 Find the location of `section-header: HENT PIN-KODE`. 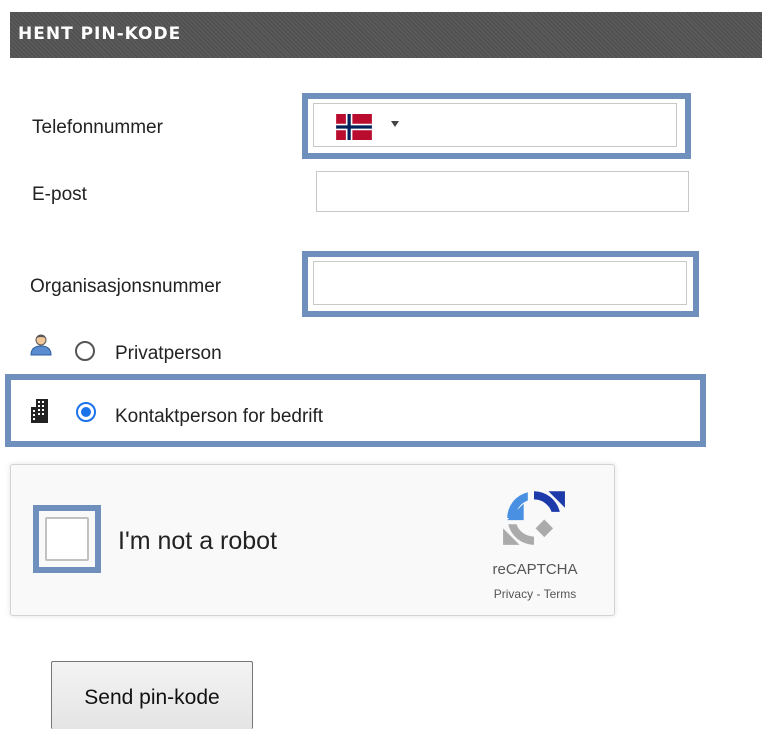

section-header: HENT PIN-KODE is located at coordinates (386, 35).